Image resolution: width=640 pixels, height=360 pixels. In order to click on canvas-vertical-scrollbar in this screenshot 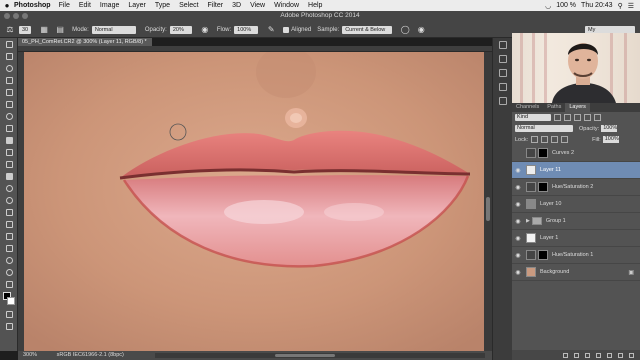, I will do `click(488, 201)`.